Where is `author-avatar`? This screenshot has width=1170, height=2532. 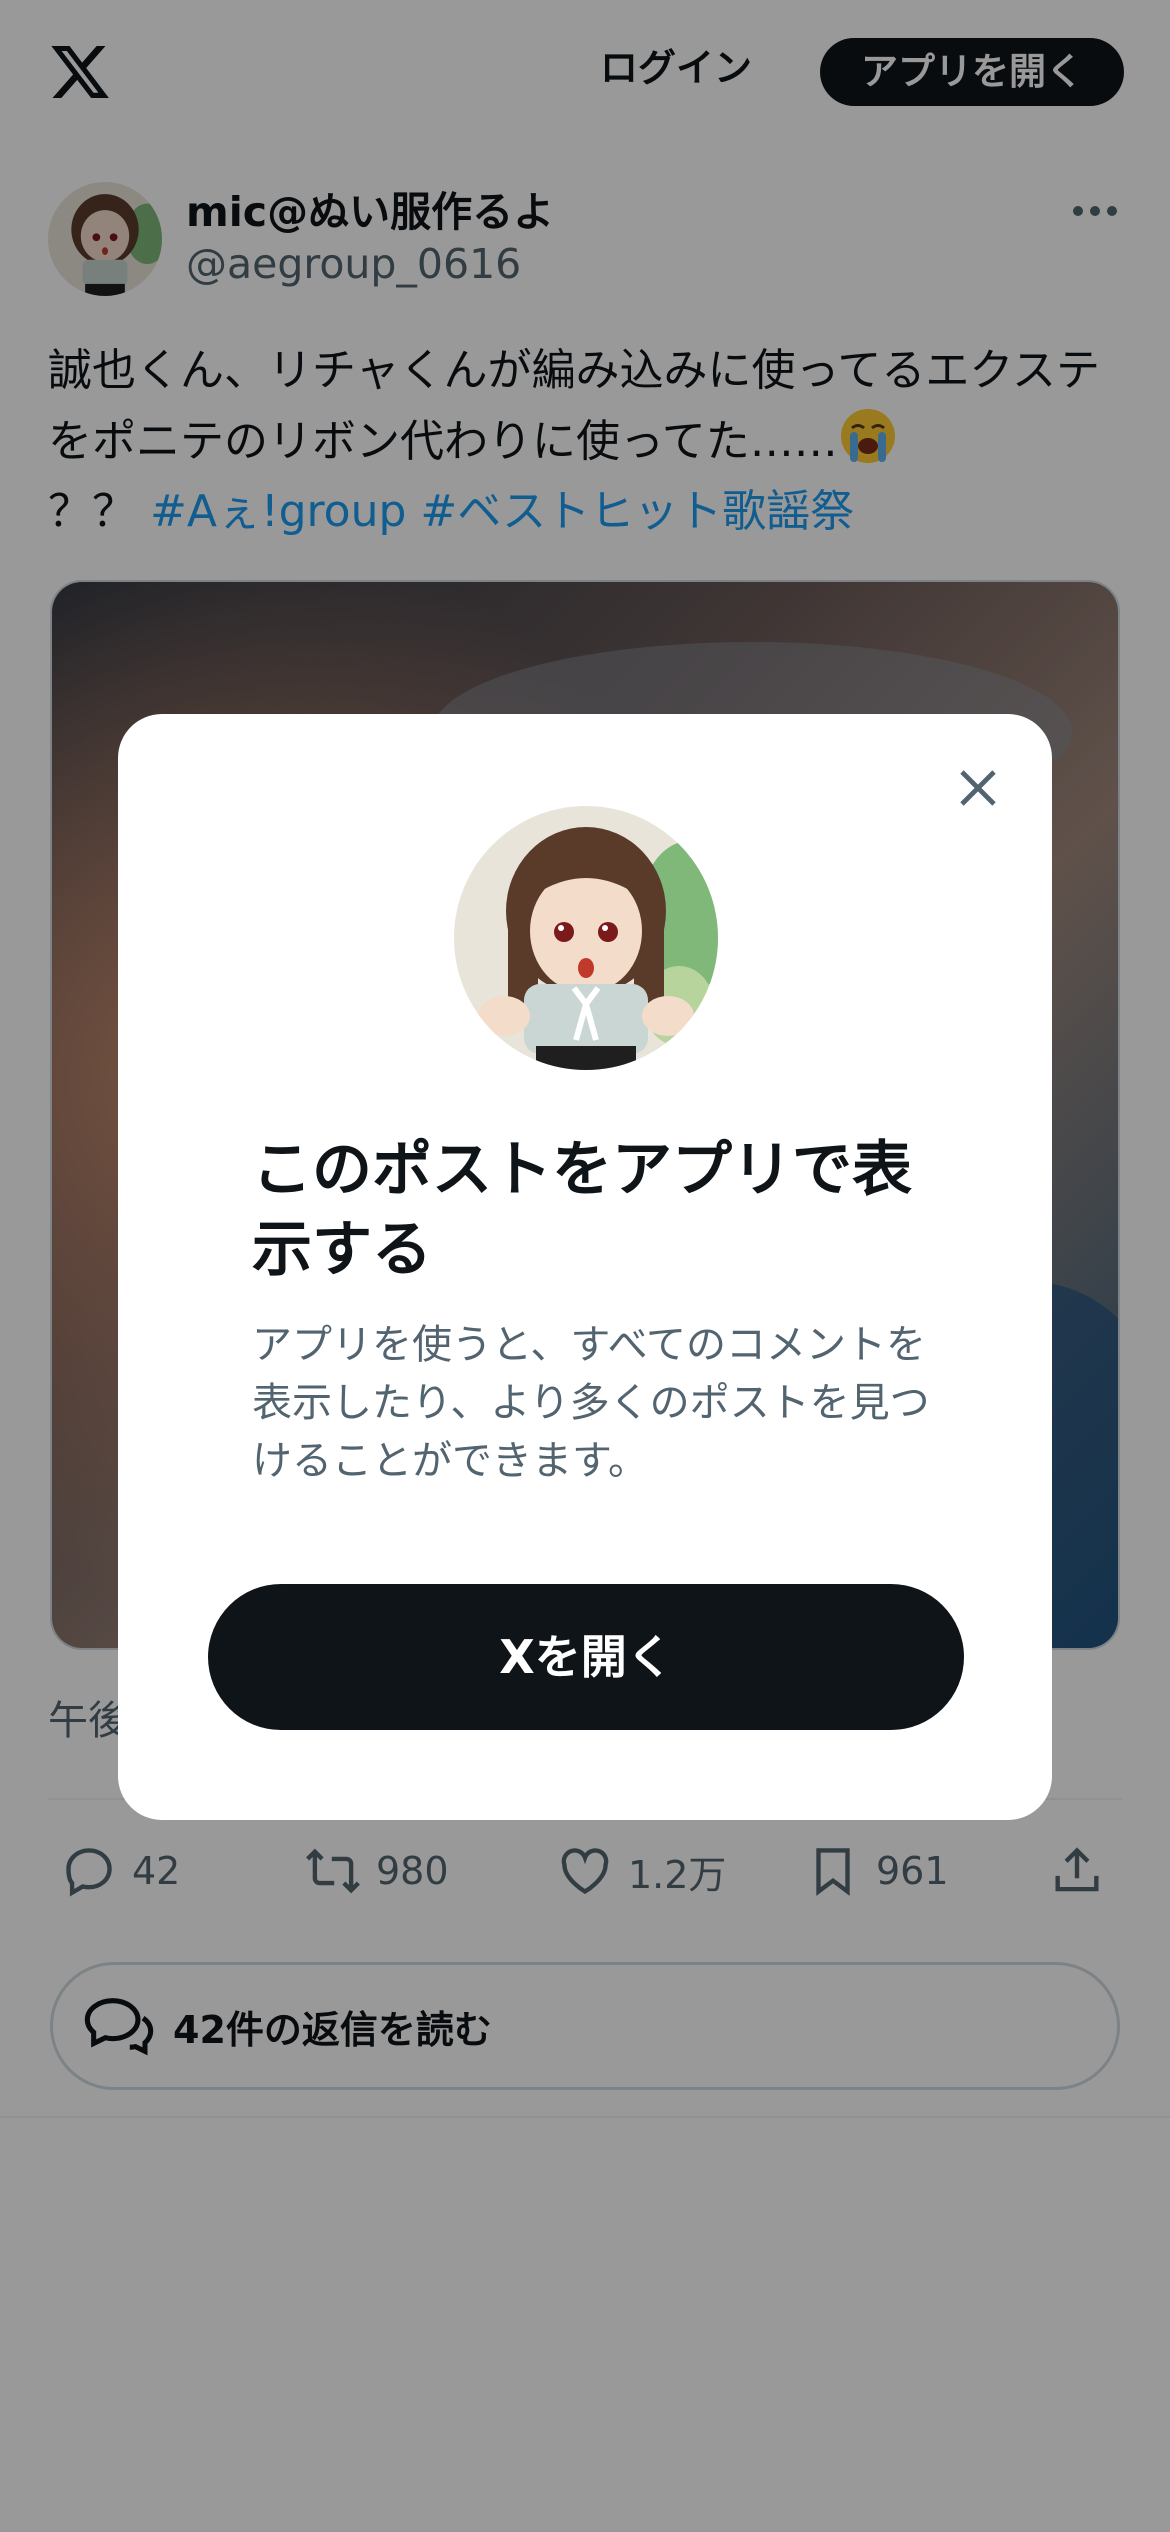
author-avatar is located at coordinates (586, 938).